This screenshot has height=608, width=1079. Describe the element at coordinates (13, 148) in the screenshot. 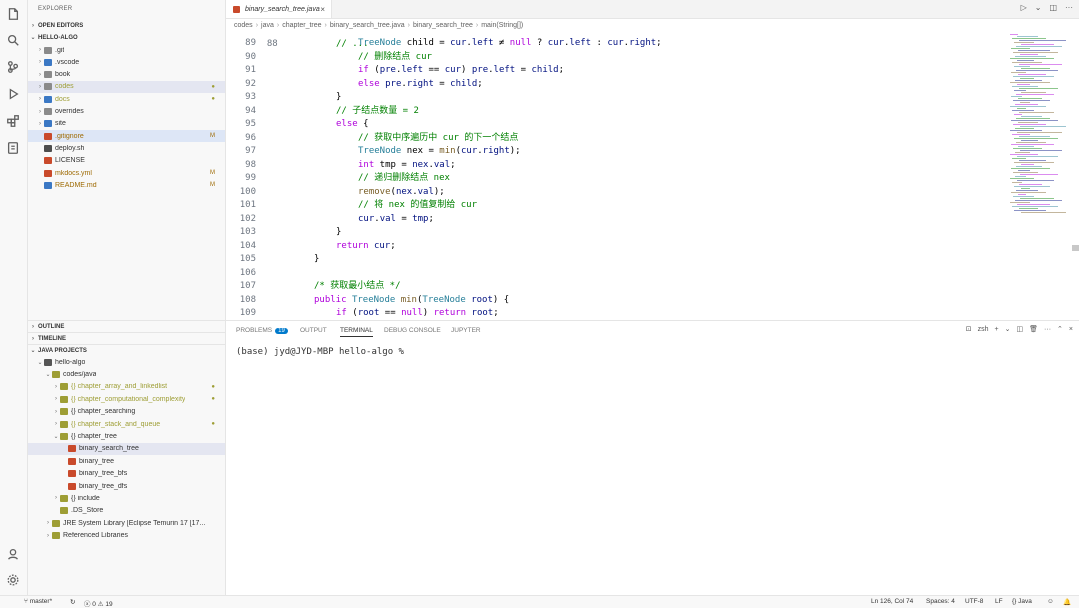

I see `testing-icon` at that location.